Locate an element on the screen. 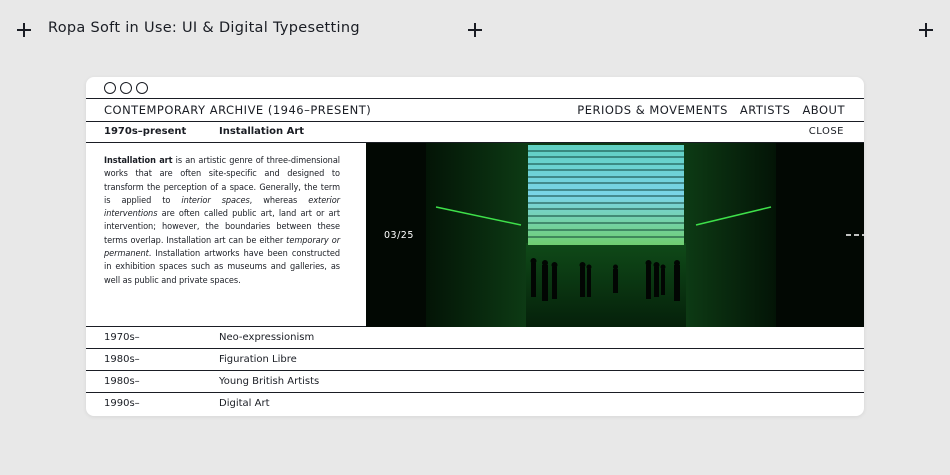  list-item: 1980s– Young British Artists is located at coordinates (475, 382).